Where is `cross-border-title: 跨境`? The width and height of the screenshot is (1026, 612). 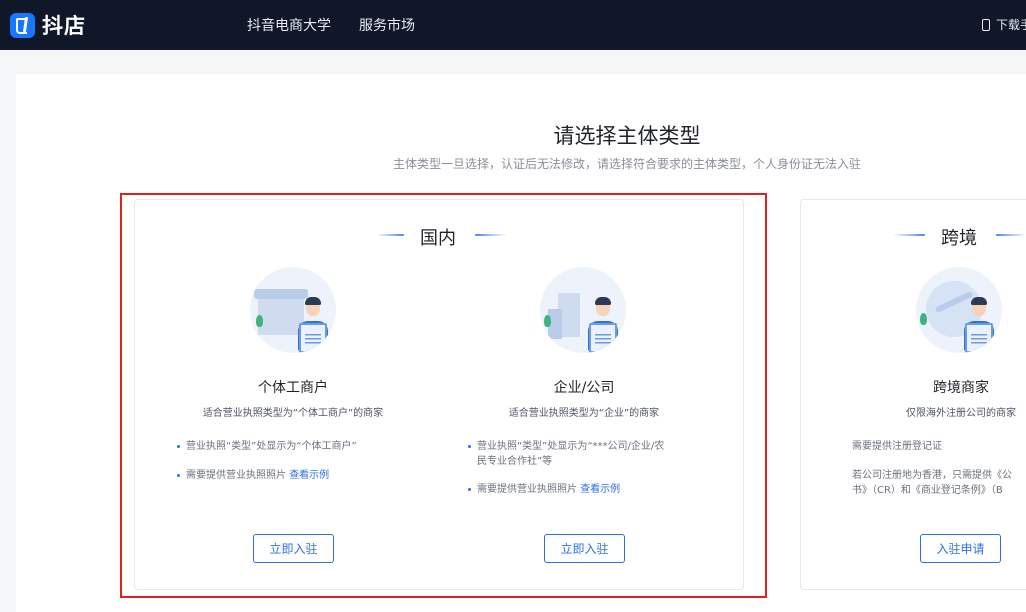
cross-border-title: 跨境 is located at coordinates (959, 238).